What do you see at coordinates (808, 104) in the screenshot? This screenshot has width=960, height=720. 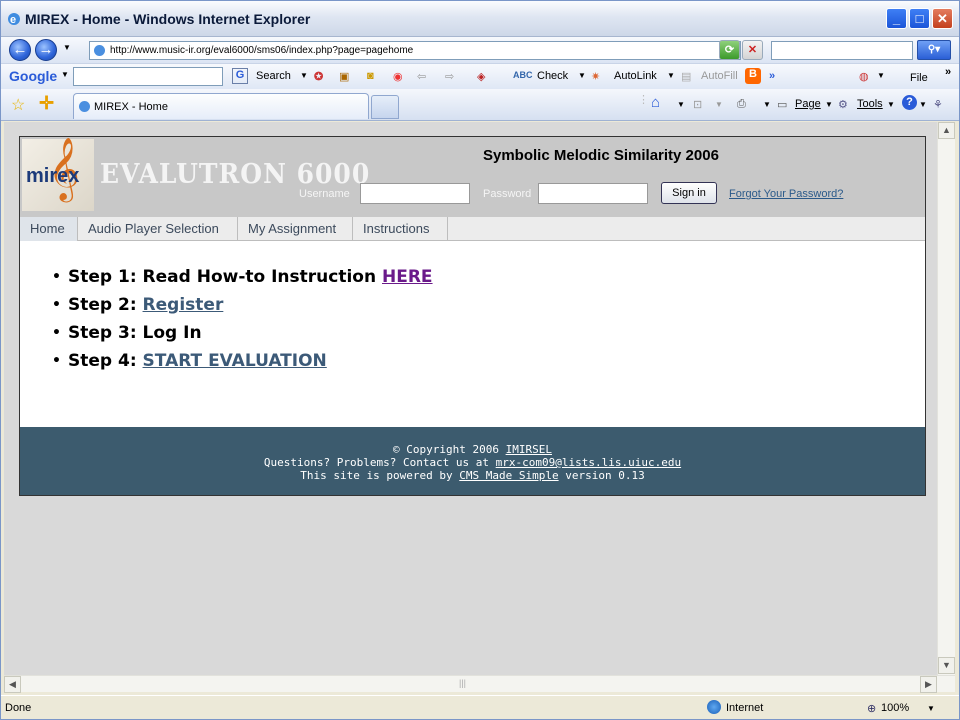 I see `page-menu: Page` at bounding box center [808, 104].